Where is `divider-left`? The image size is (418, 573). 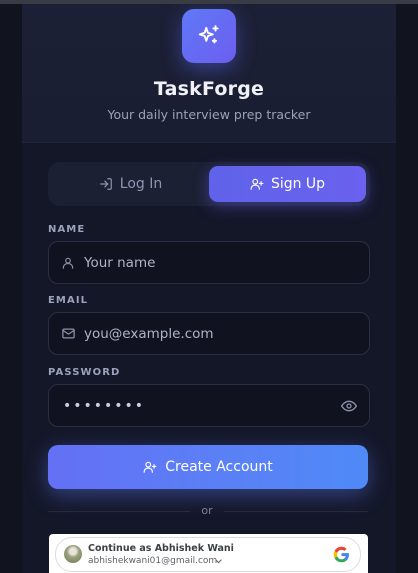 divider-left is located at coordinates (119, 511).